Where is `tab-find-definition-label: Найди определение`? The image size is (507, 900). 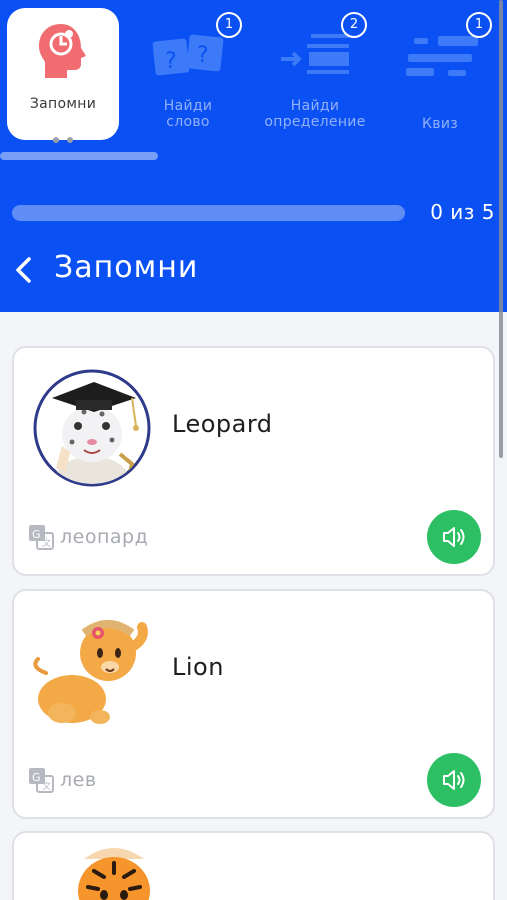 tab-find-definition-label: Найди определение is located at coordinates (315, 114).